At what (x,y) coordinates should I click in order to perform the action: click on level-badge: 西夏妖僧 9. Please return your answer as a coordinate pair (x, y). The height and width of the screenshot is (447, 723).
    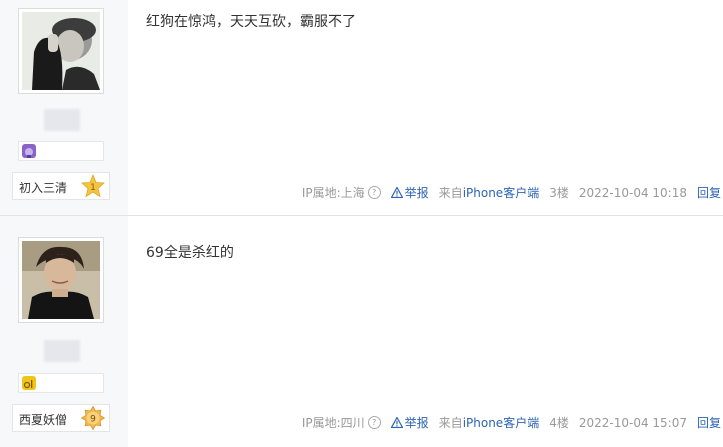
    Looking at the image, I should click on (61, 418).